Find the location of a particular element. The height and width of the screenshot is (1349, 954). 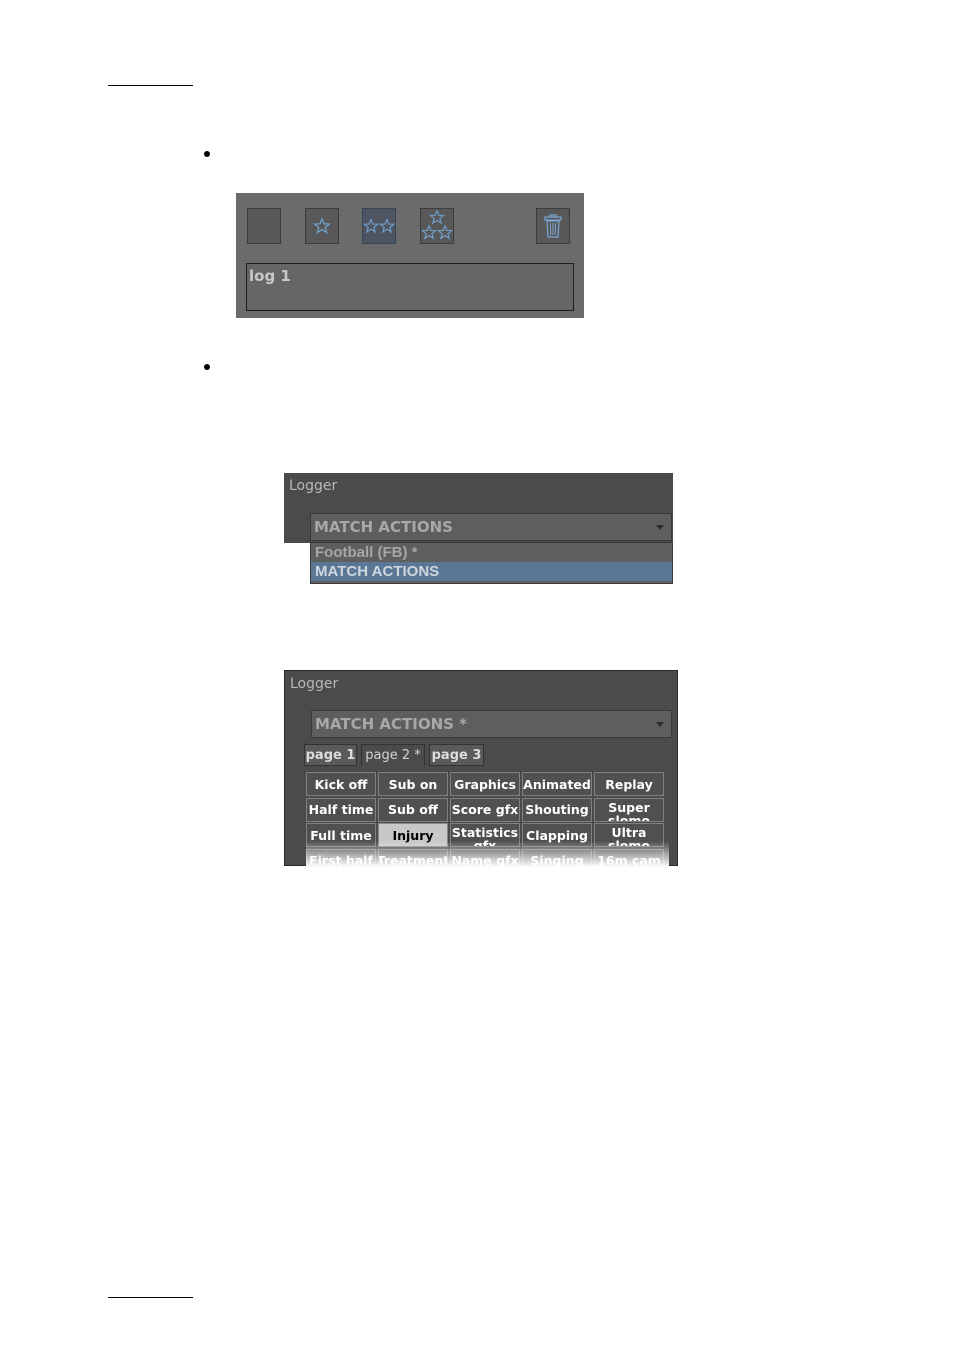

no-rating-button is located at coordinates (264, 226).